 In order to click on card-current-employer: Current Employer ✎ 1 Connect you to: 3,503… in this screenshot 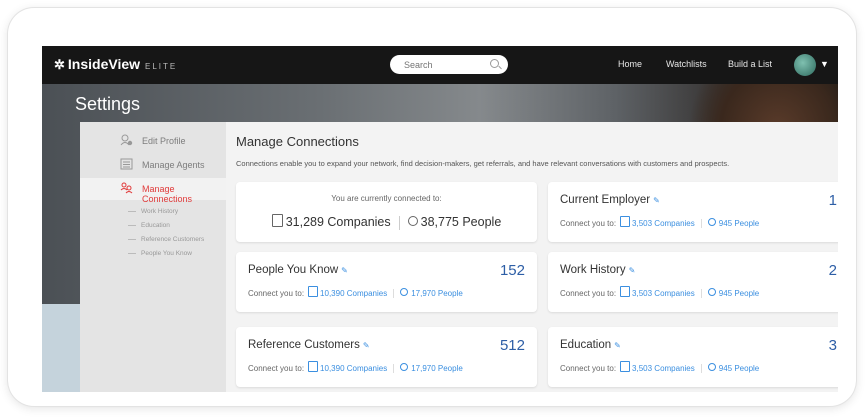, I will do `click(693, 212)`.